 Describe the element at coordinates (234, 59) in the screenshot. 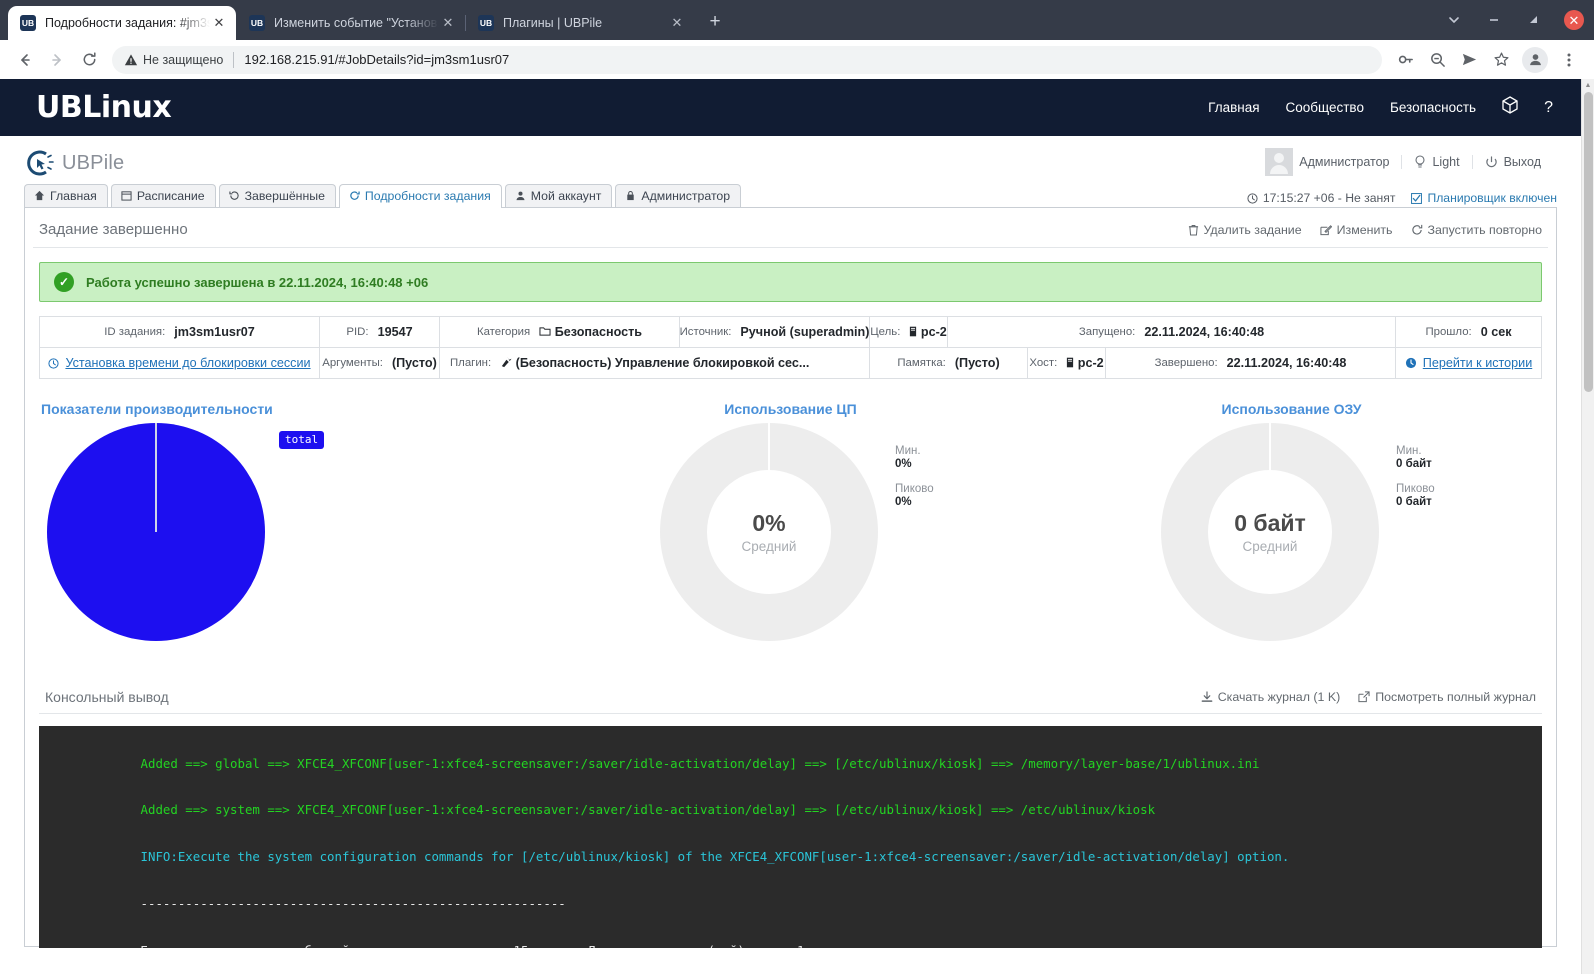

I see `omnibox-divider` at that location.